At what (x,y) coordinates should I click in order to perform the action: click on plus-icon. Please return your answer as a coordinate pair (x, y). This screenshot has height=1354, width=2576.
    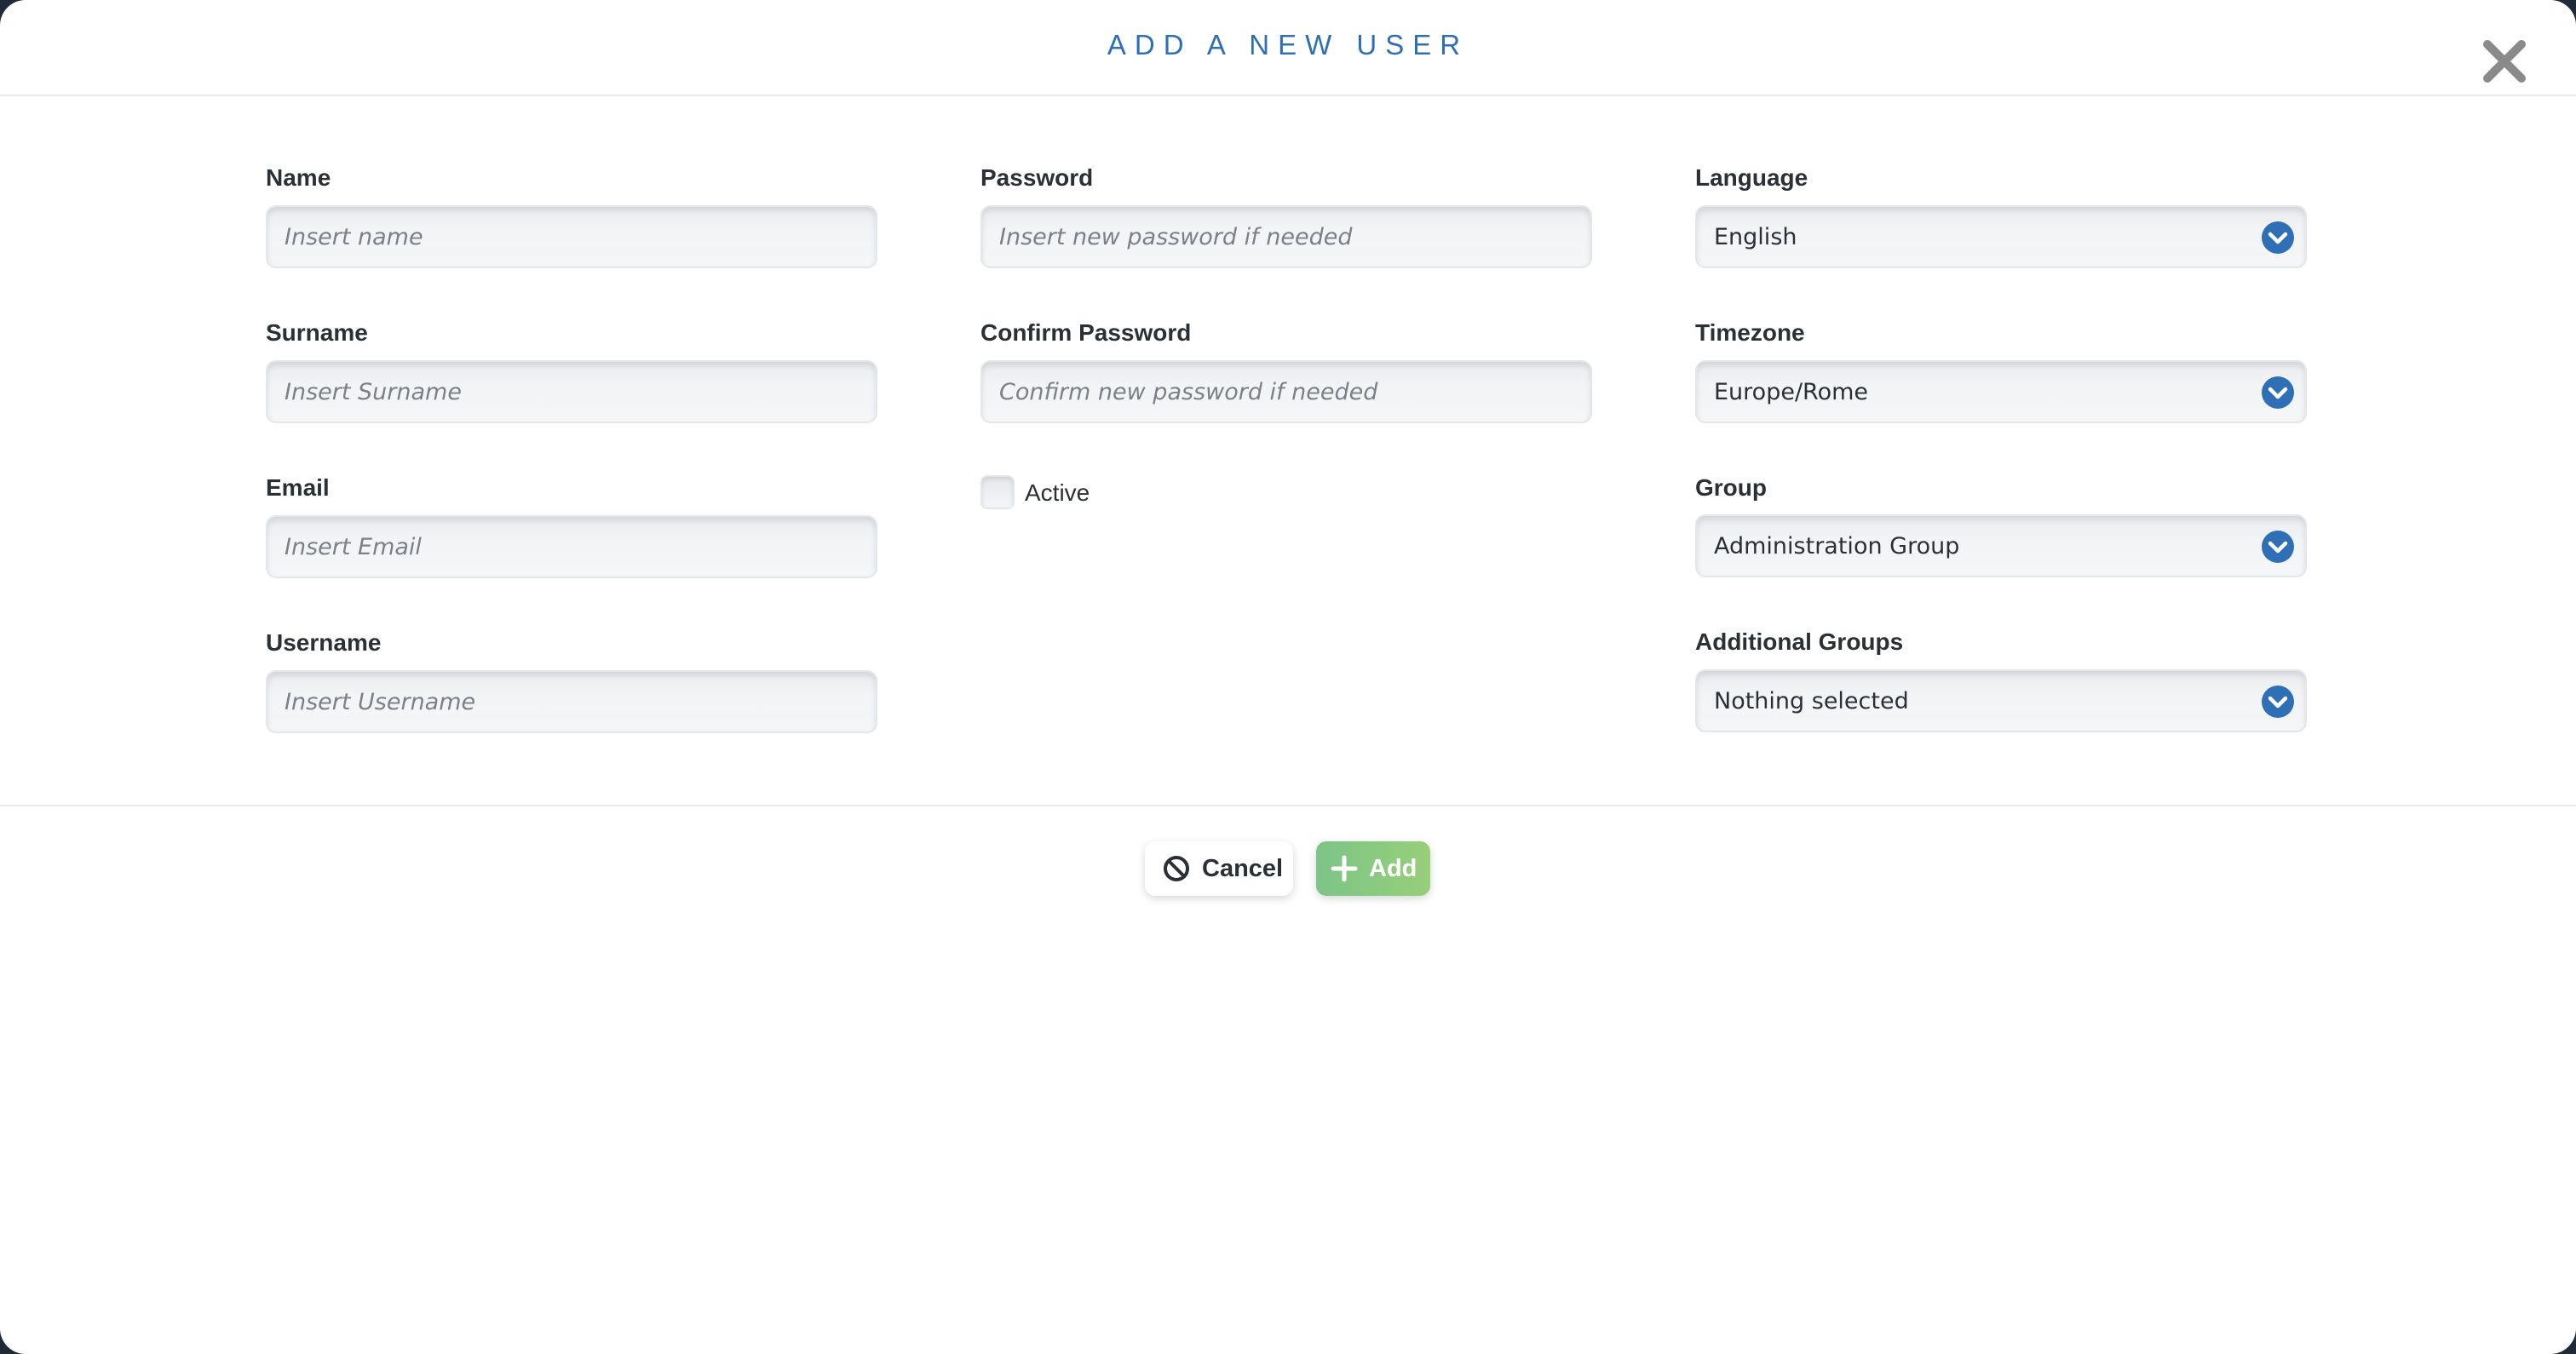
    Looking at the image, I should click on (1345, 868).